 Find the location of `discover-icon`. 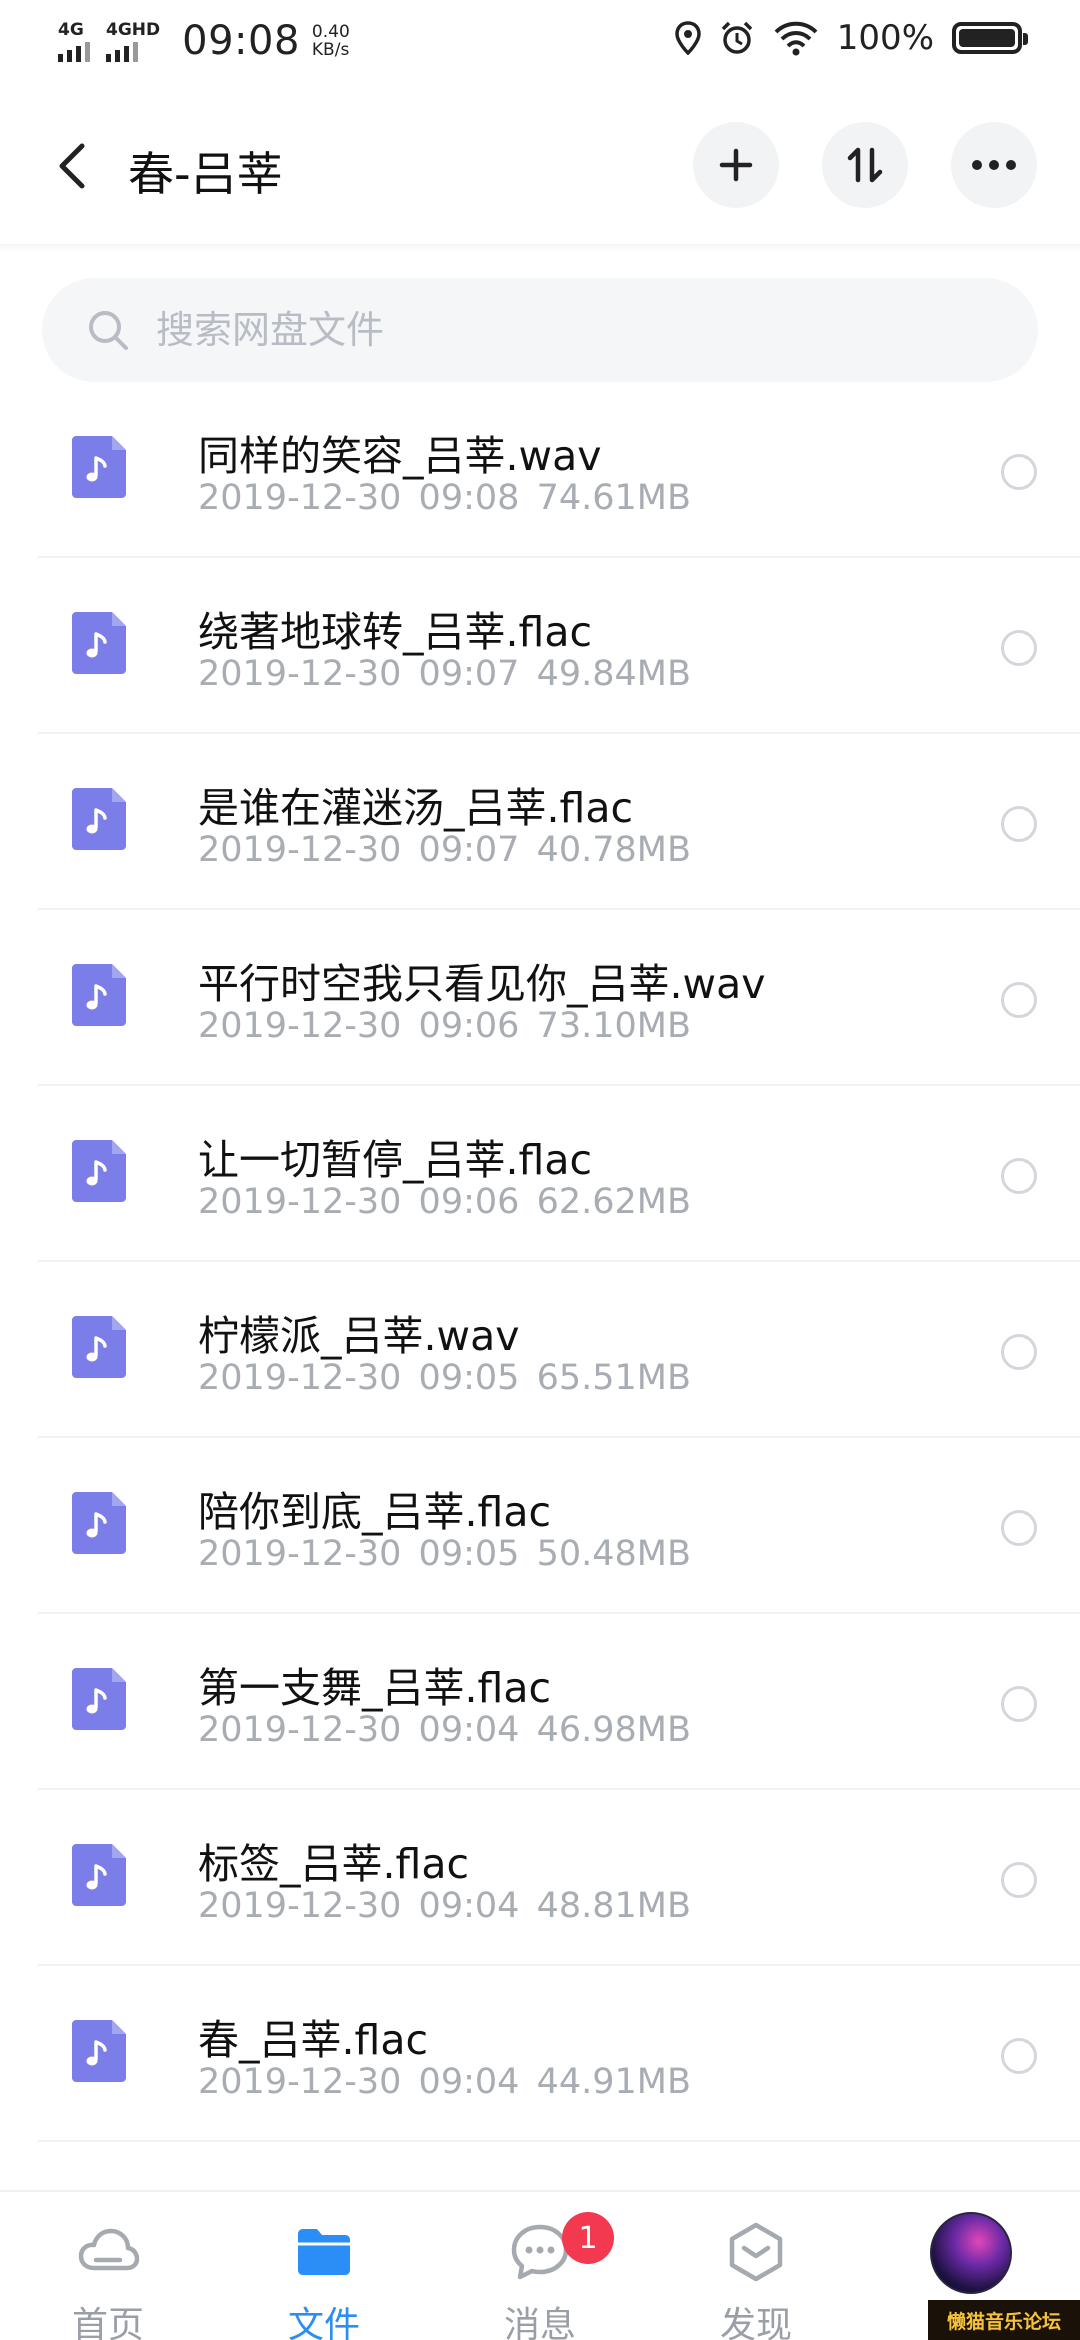

discover-icon is located at coordinates (756, 2252).